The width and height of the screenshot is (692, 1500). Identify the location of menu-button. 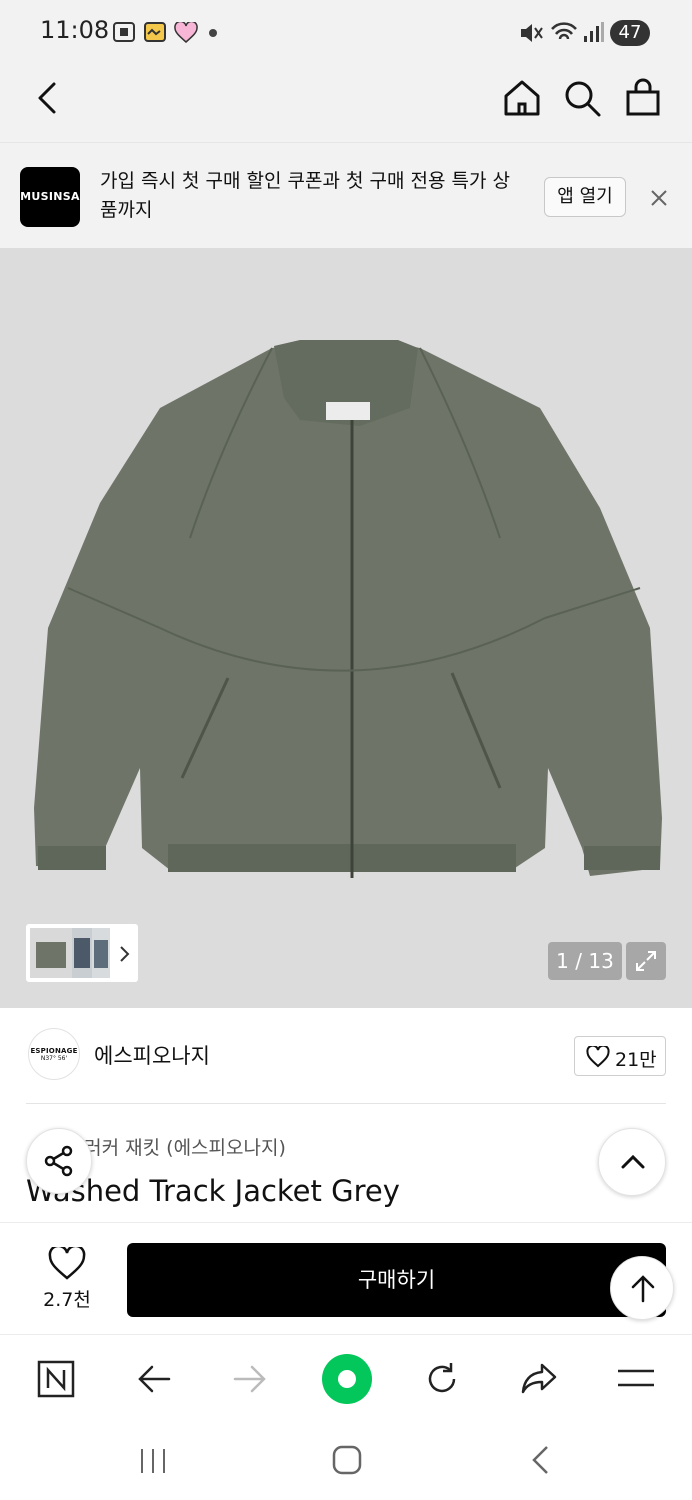
(636, 1380).